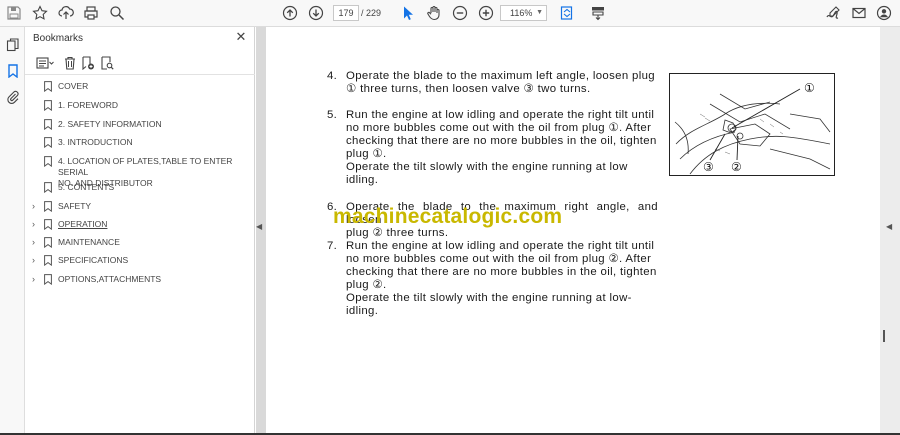  Describe the element at coordinates (260, 229) in the screenshot. I see `collapse-panel-icon: ◀` at that location.